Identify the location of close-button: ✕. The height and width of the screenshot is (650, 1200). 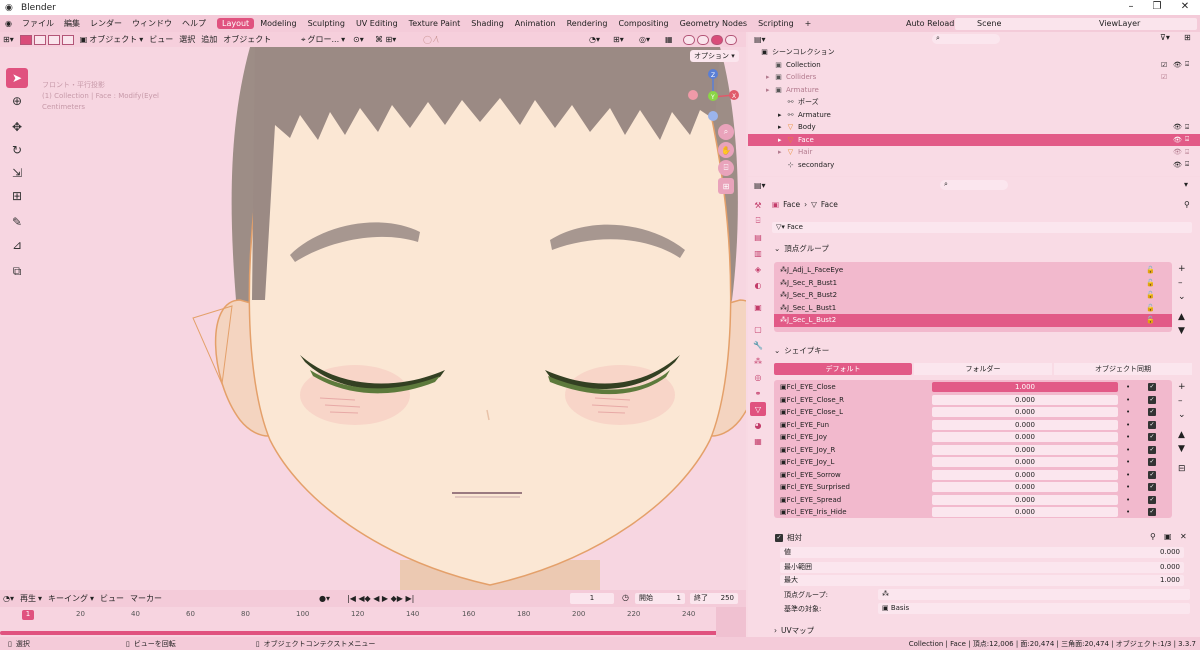
(1185, 7).